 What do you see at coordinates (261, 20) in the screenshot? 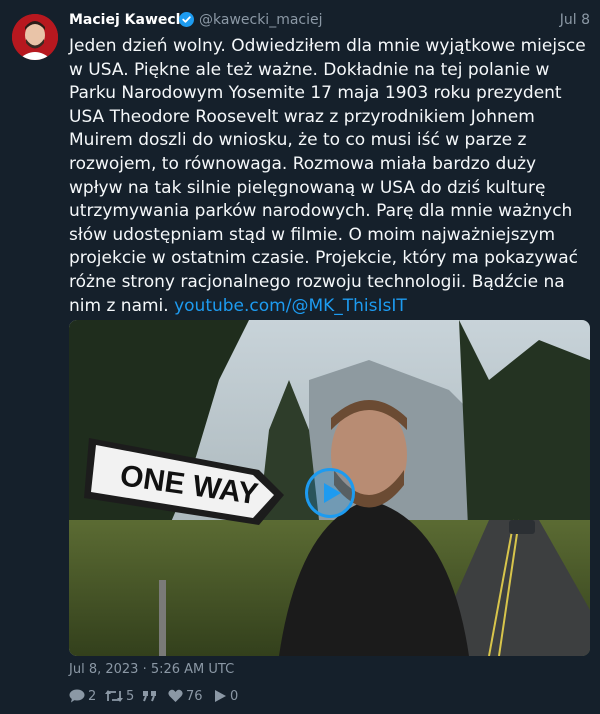
I see `author-handle: @kawecki_maciej` at bounding box center [261, 20].